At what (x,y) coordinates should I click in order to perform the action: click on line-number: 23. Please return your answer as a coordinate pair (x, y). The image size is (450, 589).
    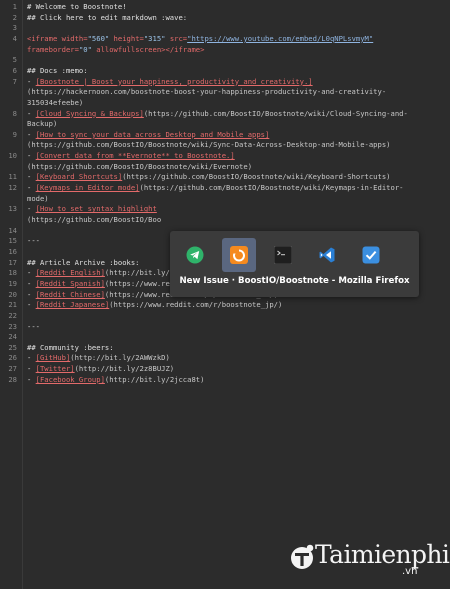
    Looking at the image, I should click on (12, 326).